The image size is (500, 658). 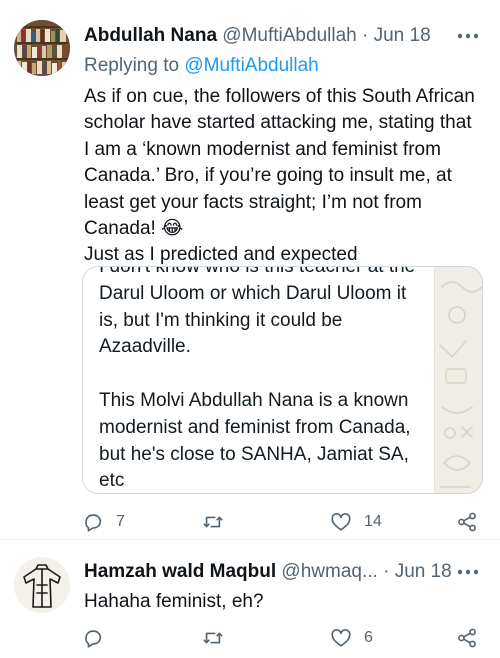 I want to click on avatar-robe-figure, so click(x=42, y=585).